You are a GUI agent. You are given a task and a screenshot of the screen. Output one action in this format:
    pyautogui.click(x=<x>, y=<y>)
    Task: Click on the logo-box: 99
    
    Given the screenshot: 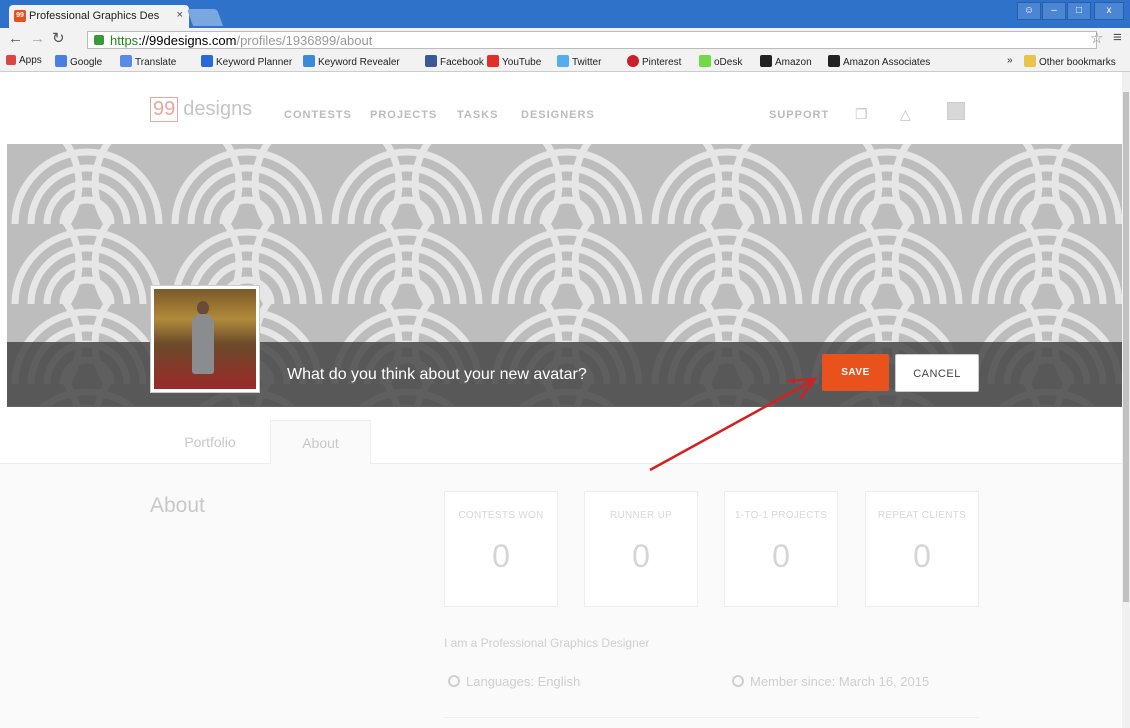 What is the action you would take?
    pyautogui.click(x=164, y=109)
    